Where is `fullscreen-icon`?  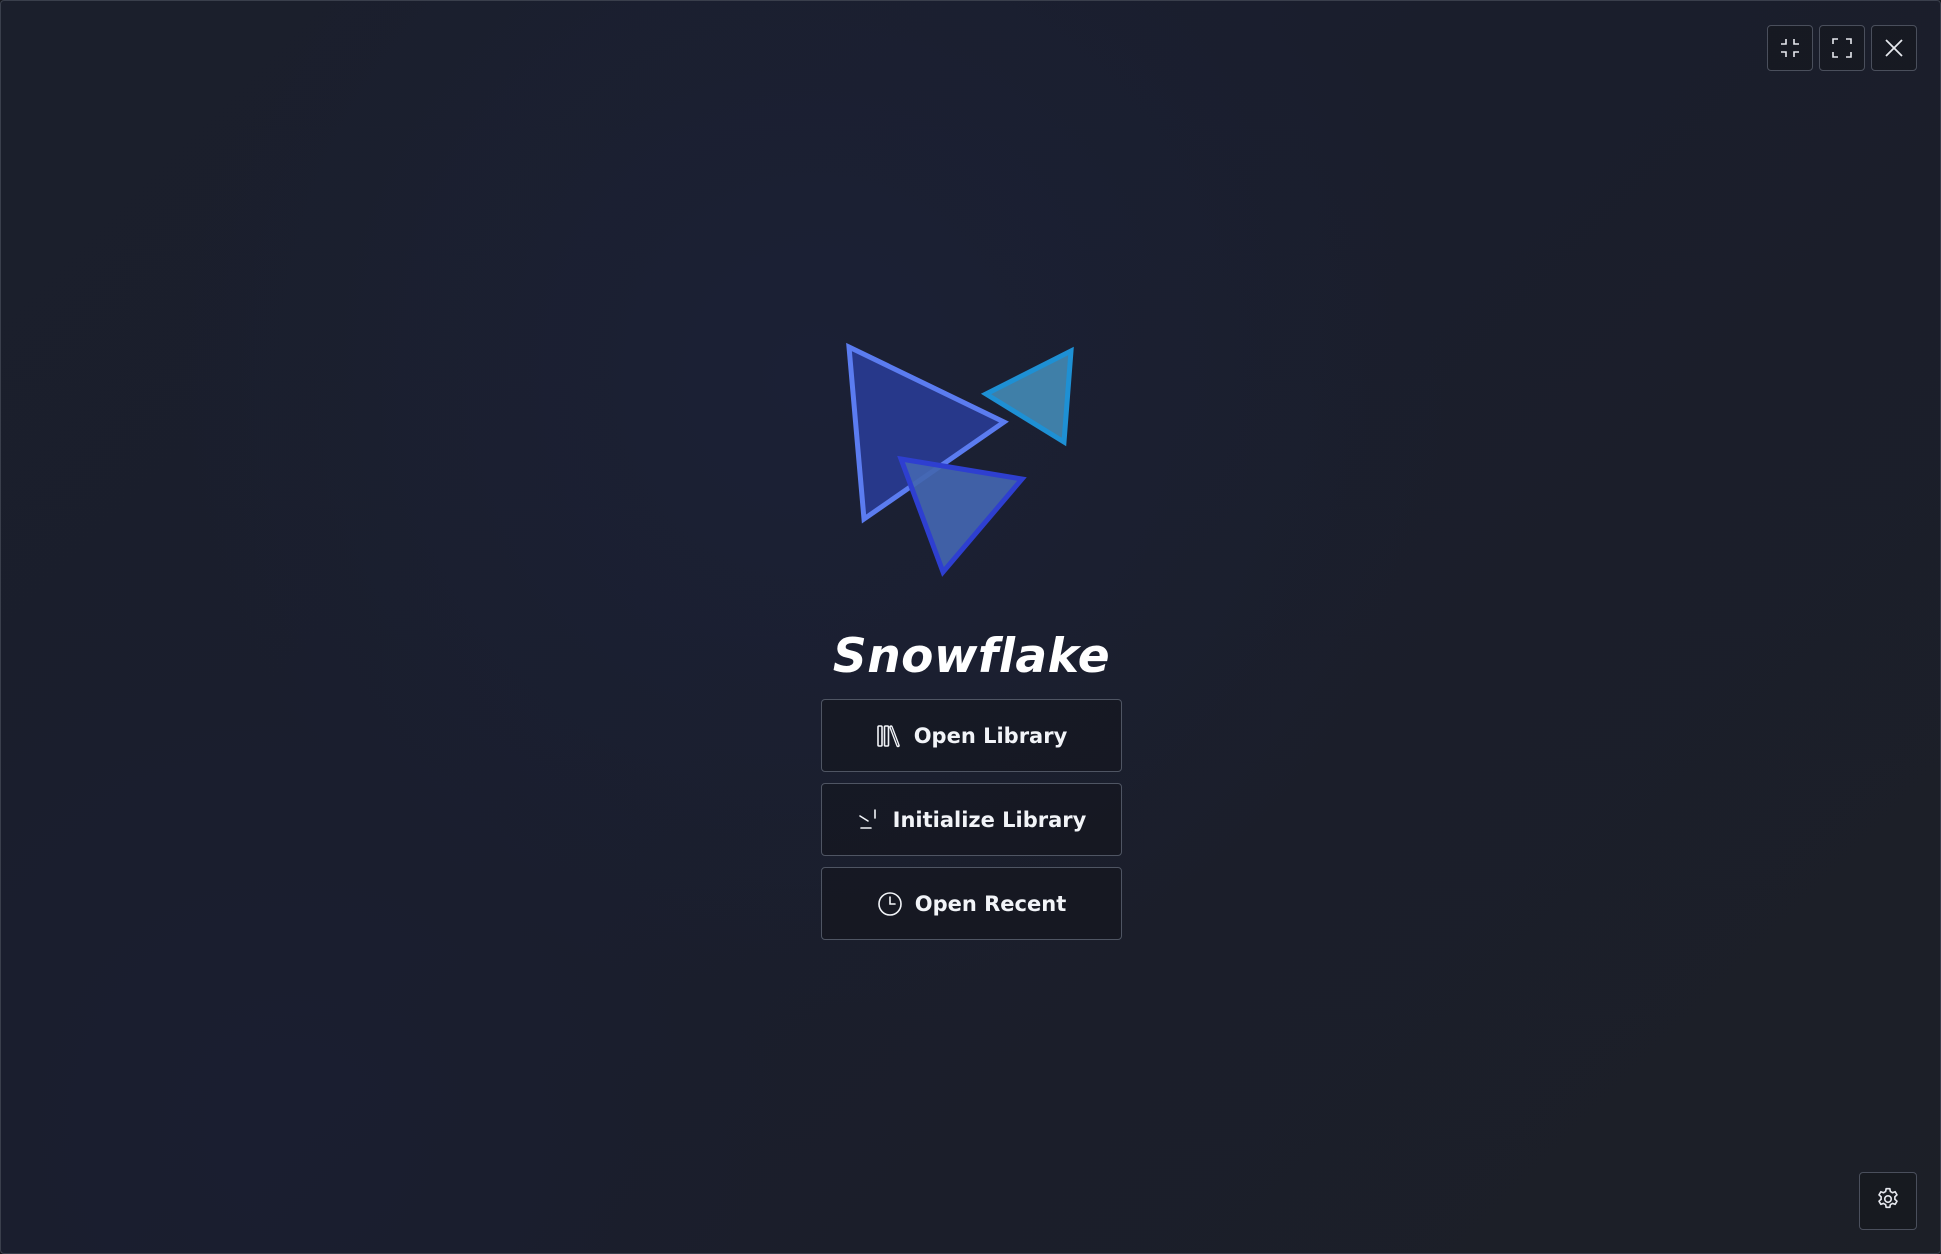
fullscreen-icon is located at coordinates (1842, 48).